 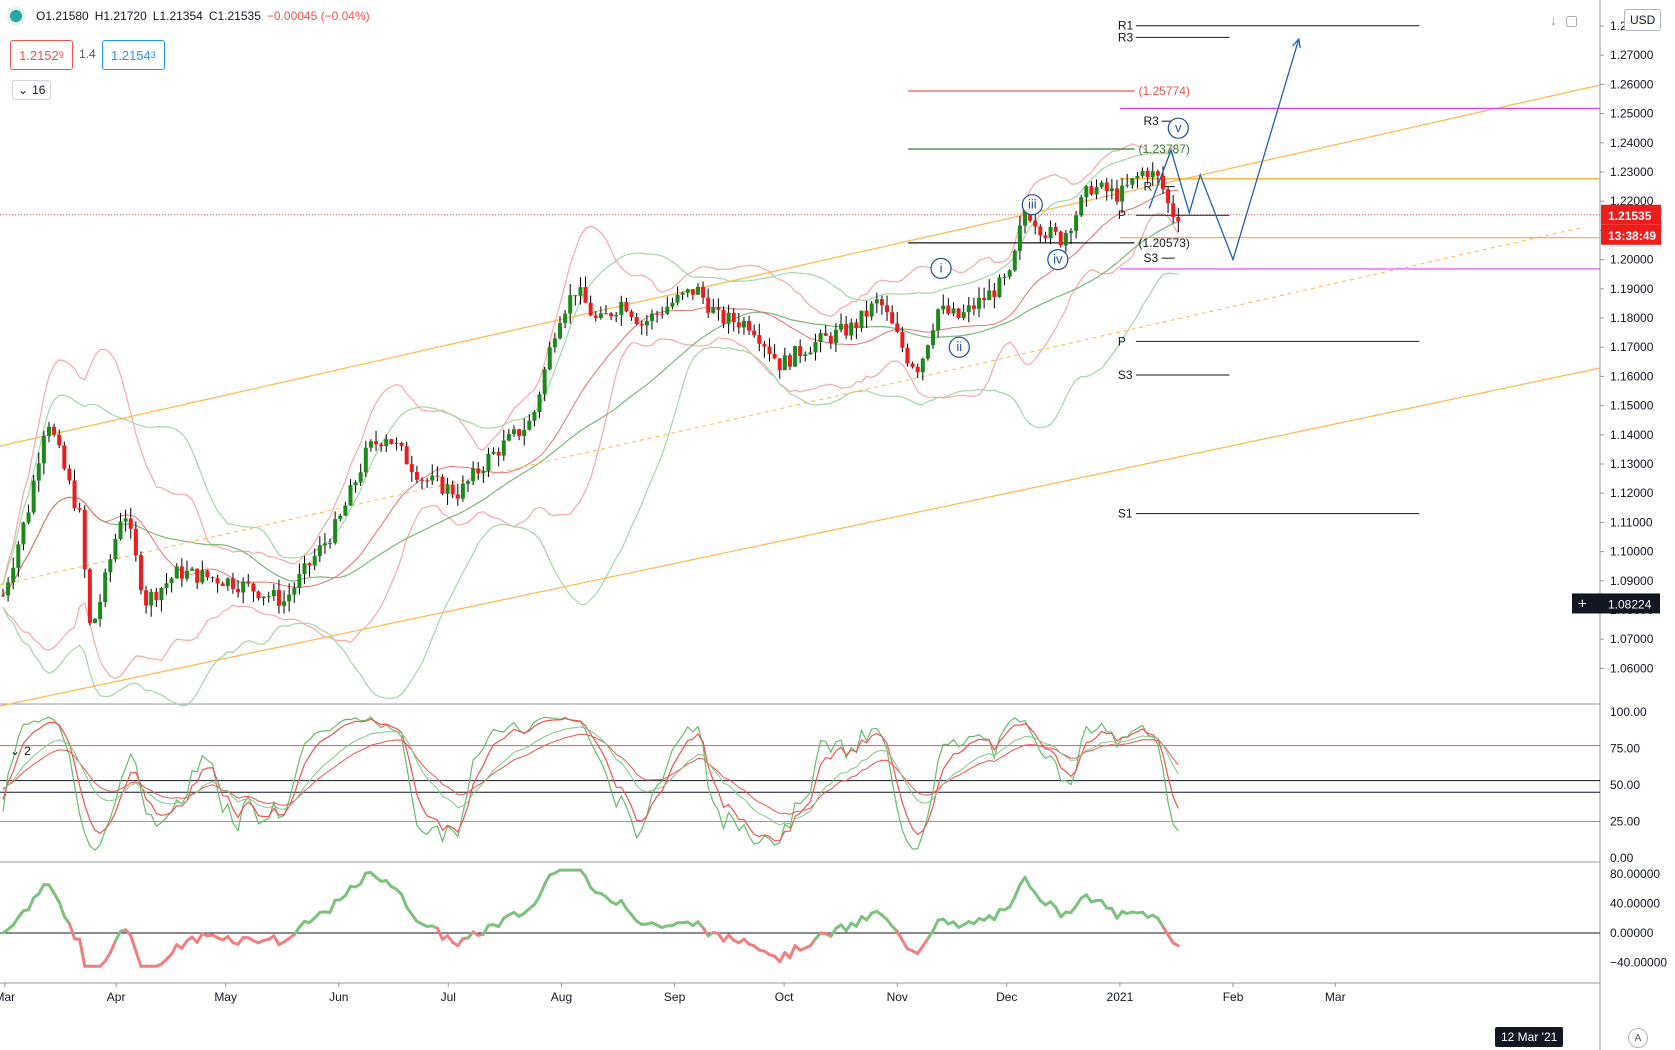 I want to click on oscillator-collapse-button: ⌄ 2, so click(x=20, y=751).